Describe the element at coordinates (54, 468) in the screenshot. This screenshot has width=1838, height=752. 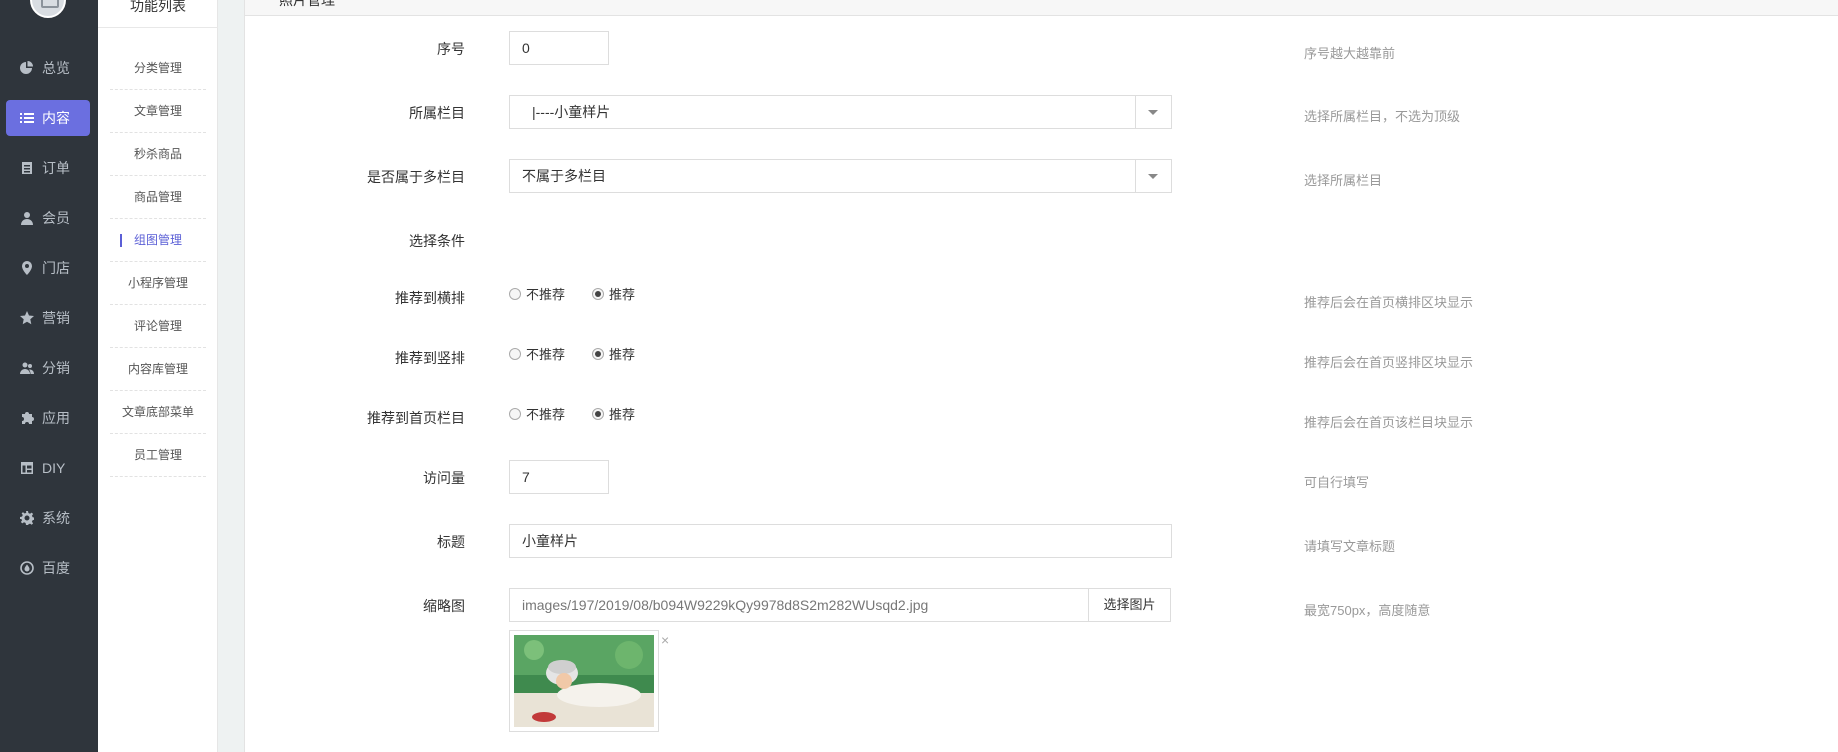
I see `nav-label: DIY` at that location.